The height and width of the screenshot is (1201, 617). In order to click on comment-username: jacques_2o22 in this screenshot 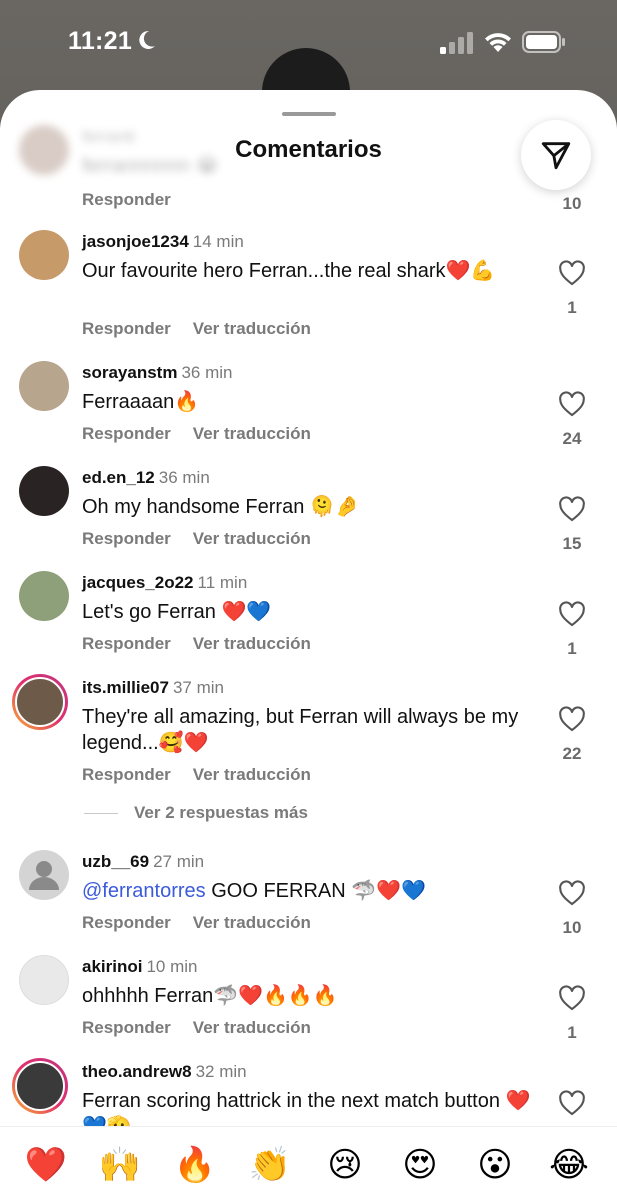, I will do `click(138, 582)`.